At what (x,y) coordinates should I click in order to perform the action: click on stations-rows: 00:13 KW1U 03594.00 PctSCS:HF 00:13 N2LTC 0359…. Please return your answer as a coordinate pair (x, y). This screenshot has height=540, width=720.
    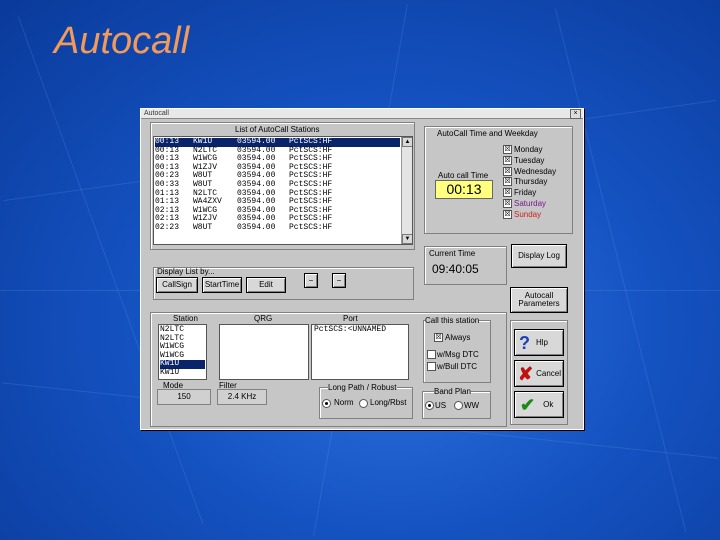
    Looking at the image, I should click on (277, 185).